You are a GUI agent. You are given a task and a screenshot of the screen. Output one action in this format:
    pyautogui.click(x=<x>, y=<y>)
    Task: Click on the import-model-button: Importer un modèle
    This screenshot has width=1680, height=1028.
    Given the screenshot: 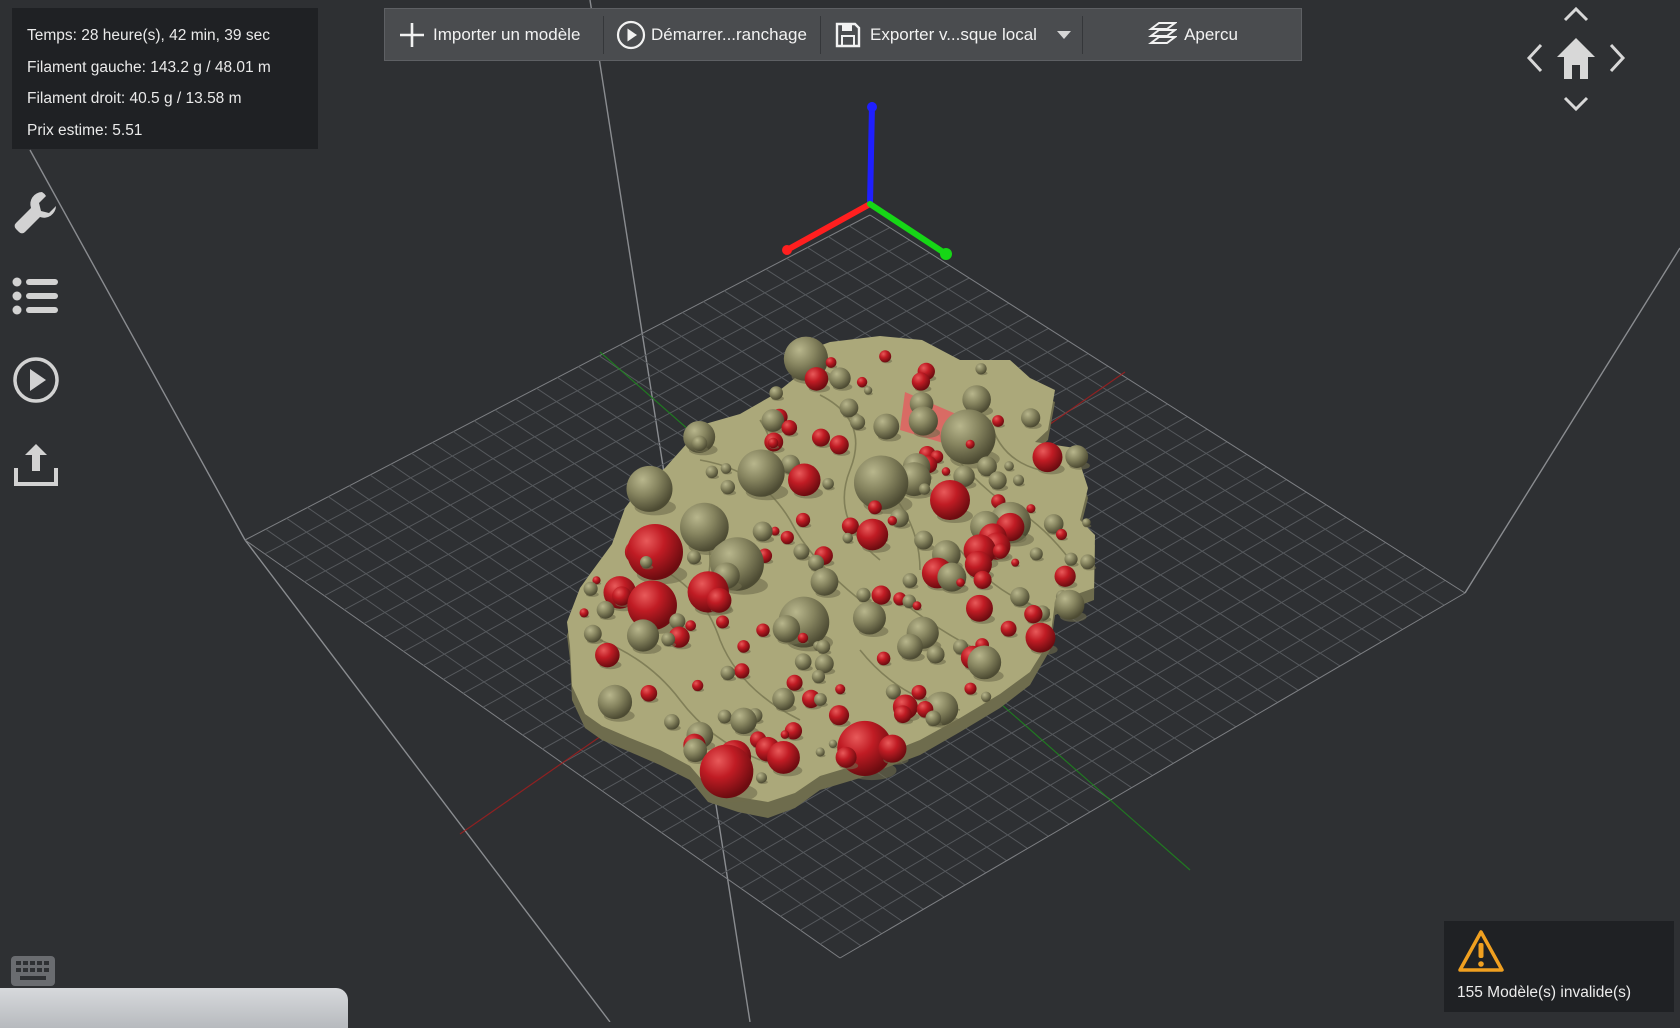 What is the action you would take?
    pyautogui.click(x=494, y=34)
    